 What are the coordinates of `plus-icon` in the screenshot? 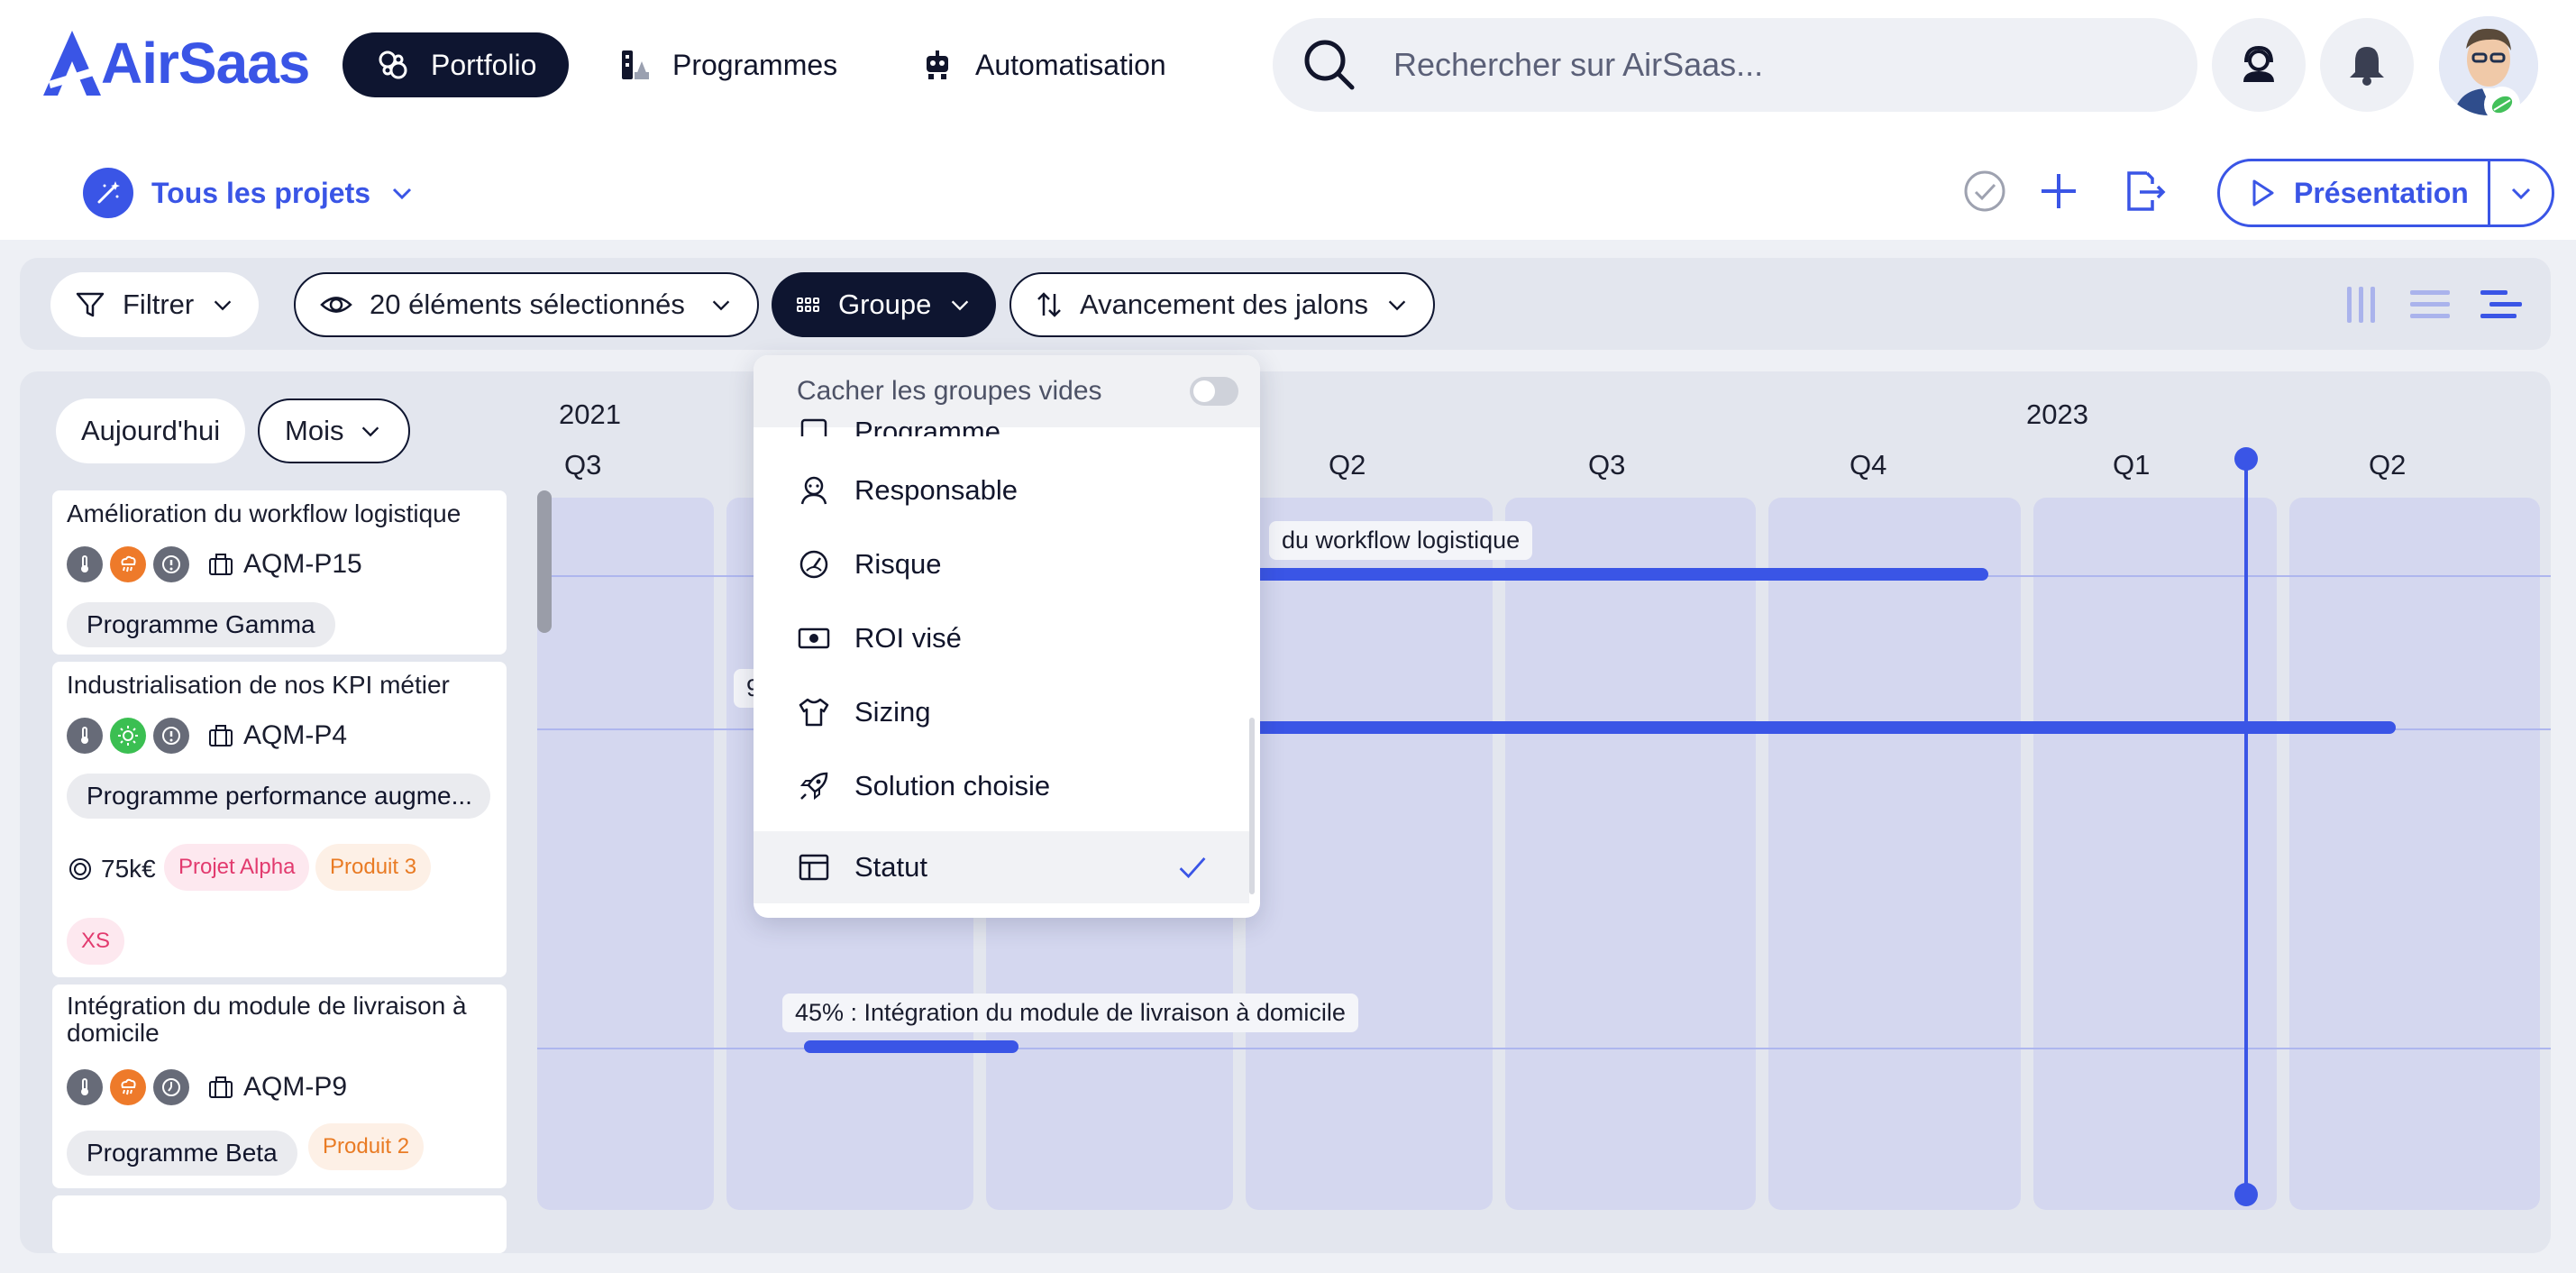 It's located at (2059, 191).